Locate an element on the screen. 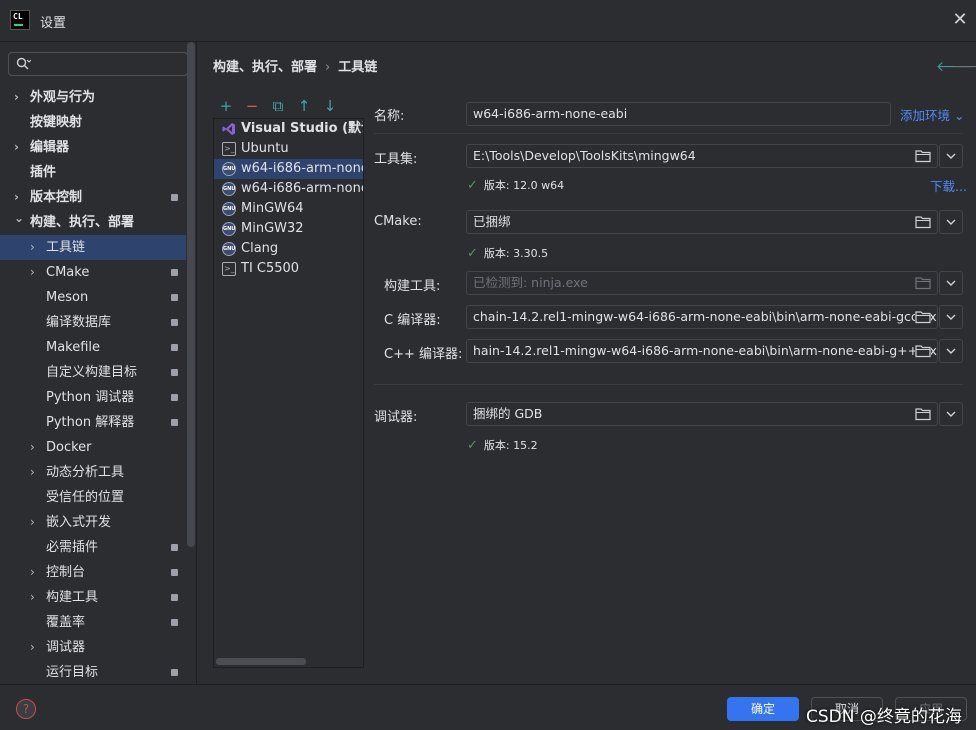 The width and height of the screenshot is (976, 730). sidebar-item: › 工具链 is located at coordinates (93, 247).